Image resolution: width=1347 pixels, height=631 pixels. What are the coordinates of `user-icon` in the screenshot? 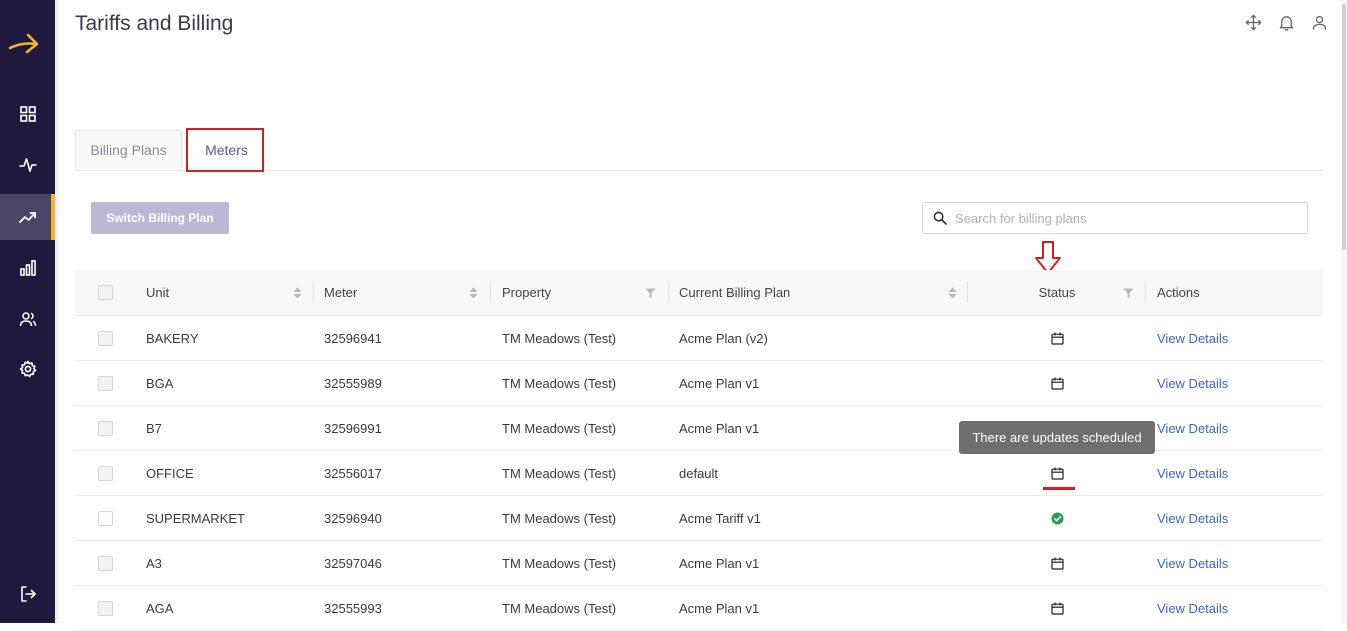 It's located at (1319, 22).